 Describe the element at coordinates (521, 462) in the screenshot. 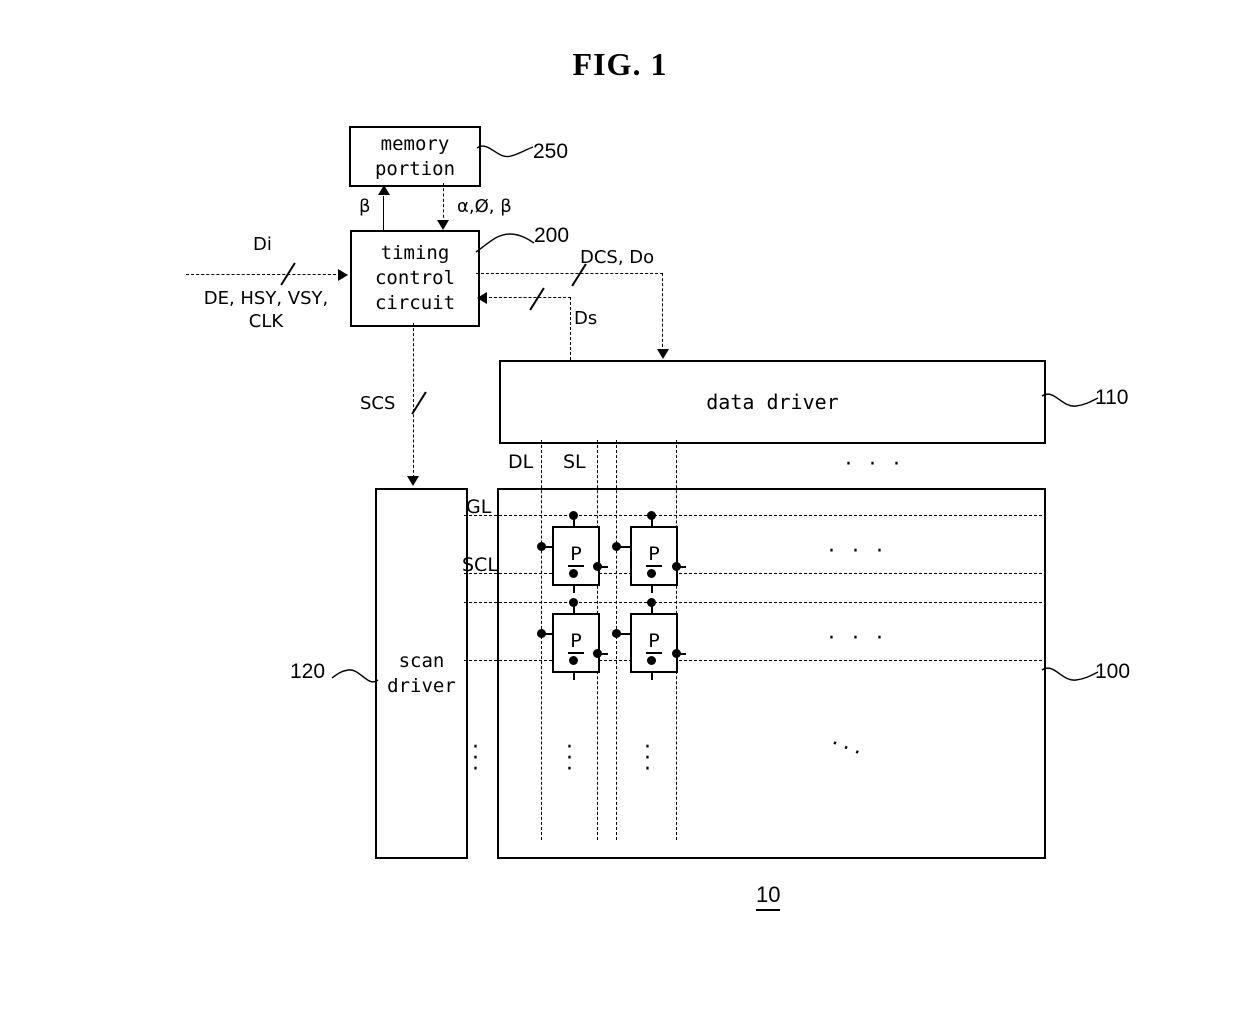

I see `dl-label: DL` at that location.